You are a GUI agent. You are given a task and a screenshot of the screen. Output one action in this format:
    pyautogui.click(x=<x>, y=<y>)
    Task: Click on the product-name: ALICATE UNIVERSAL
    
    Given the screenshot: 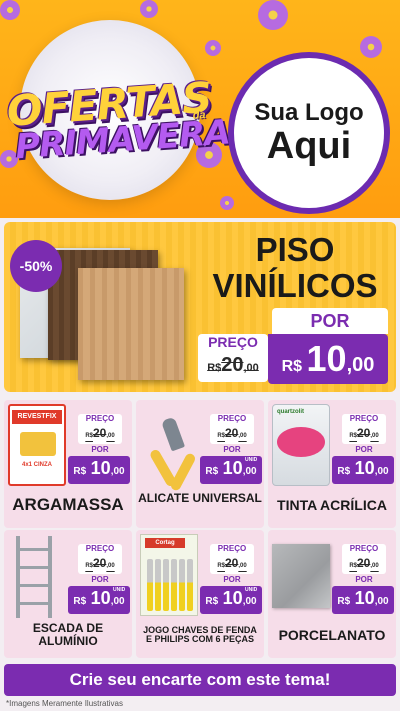 What is the action you would take?
    pyautogui.click(x=200, y=498)
    